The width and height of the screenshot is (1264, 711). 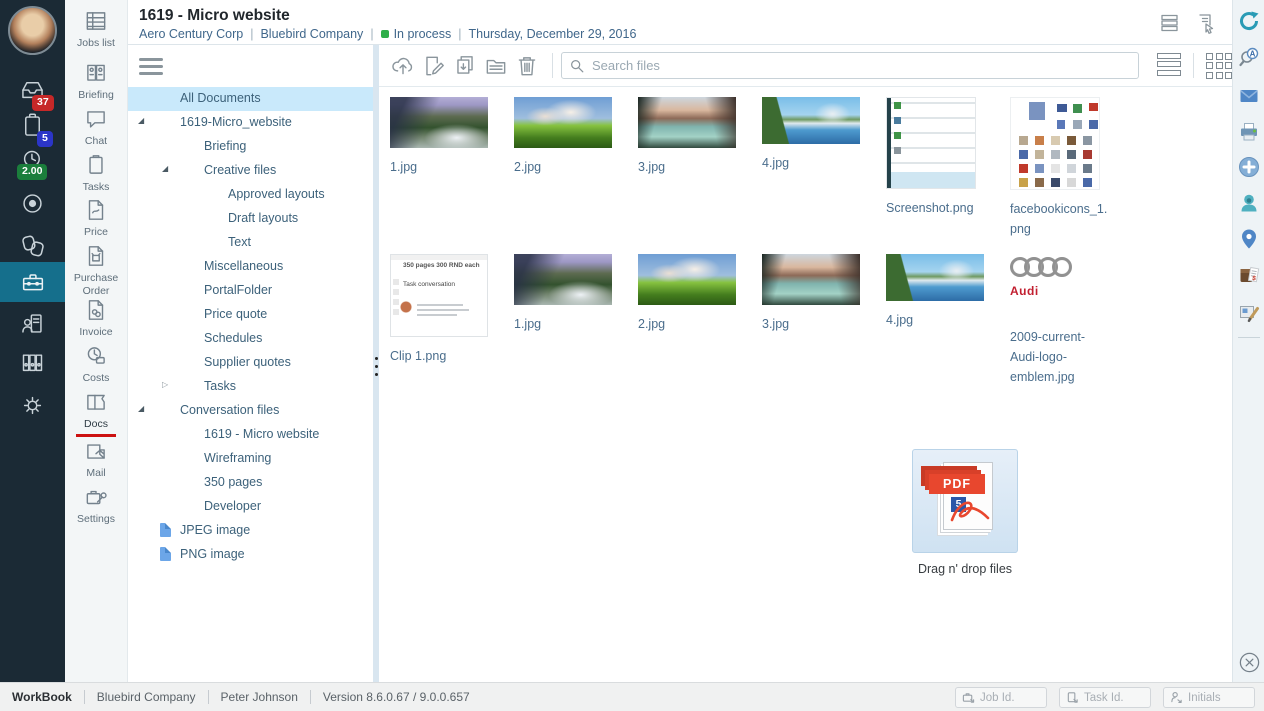 What do you see at coordinates (965, 501) in the screenshot?
I see `pdf-dropzone: PDF 5` at bounding box center [965, 501].